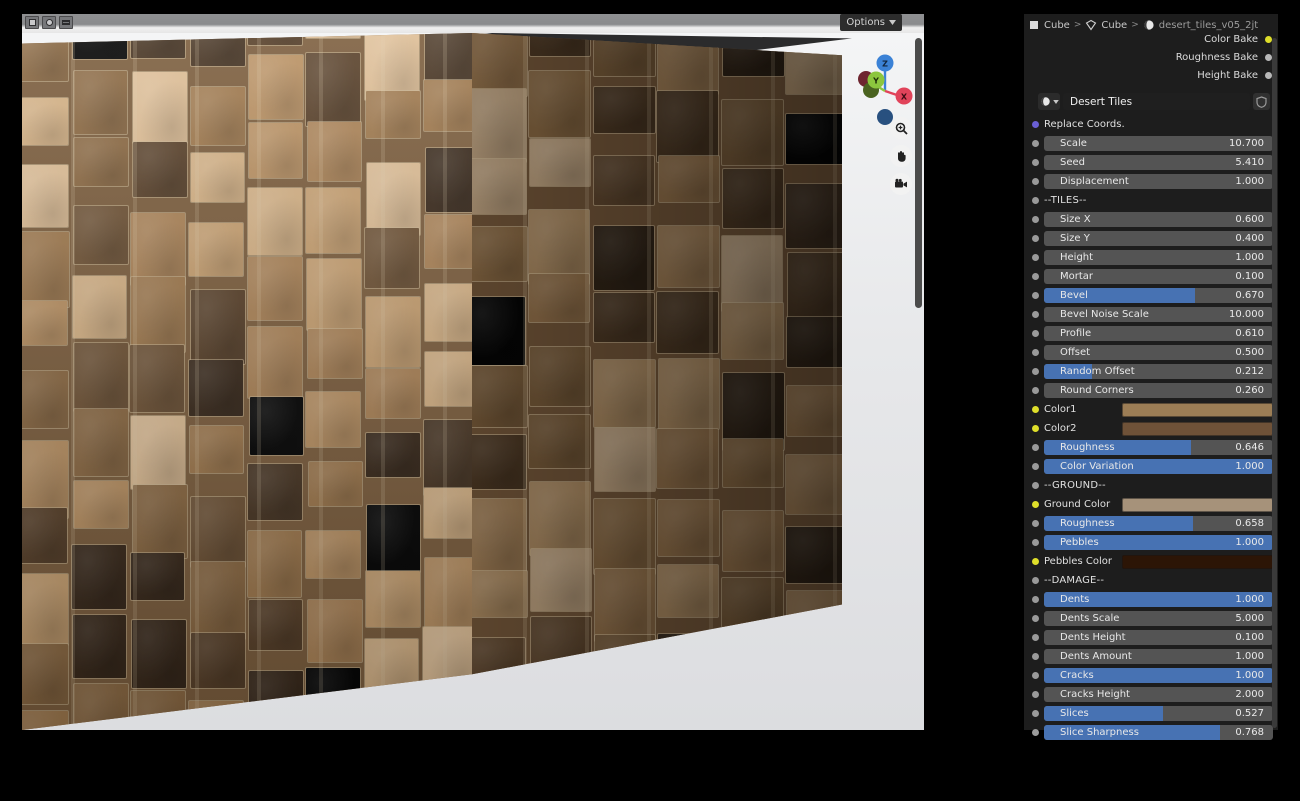 This screenshot has height=801, width=1300. I want to click on param-socket-dents-height, so click(1035, 637).